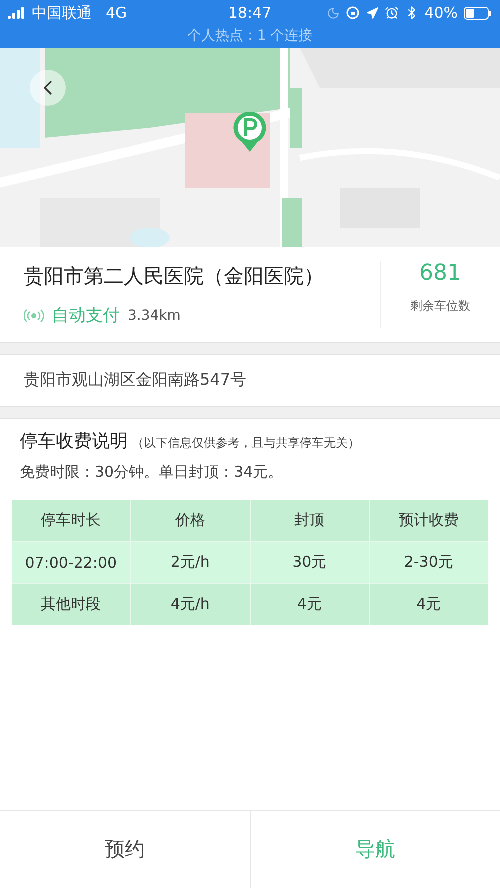 The image size is (500, 888). Describe the element at coordinates (440, 306) in the screenshot. I see `free-spaces-label: 剩余车位数` at that location.